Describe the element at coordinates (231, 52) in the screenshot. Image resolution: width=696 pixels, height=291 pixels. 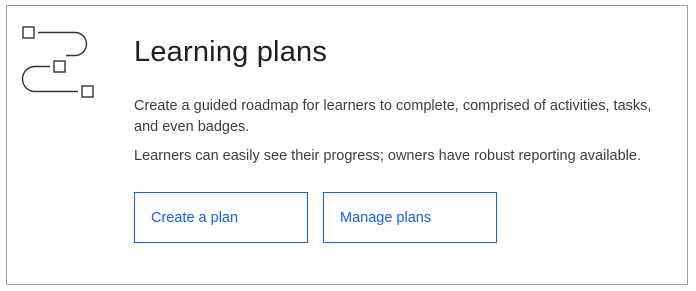
I see `card-title: Learning plans` at that location.